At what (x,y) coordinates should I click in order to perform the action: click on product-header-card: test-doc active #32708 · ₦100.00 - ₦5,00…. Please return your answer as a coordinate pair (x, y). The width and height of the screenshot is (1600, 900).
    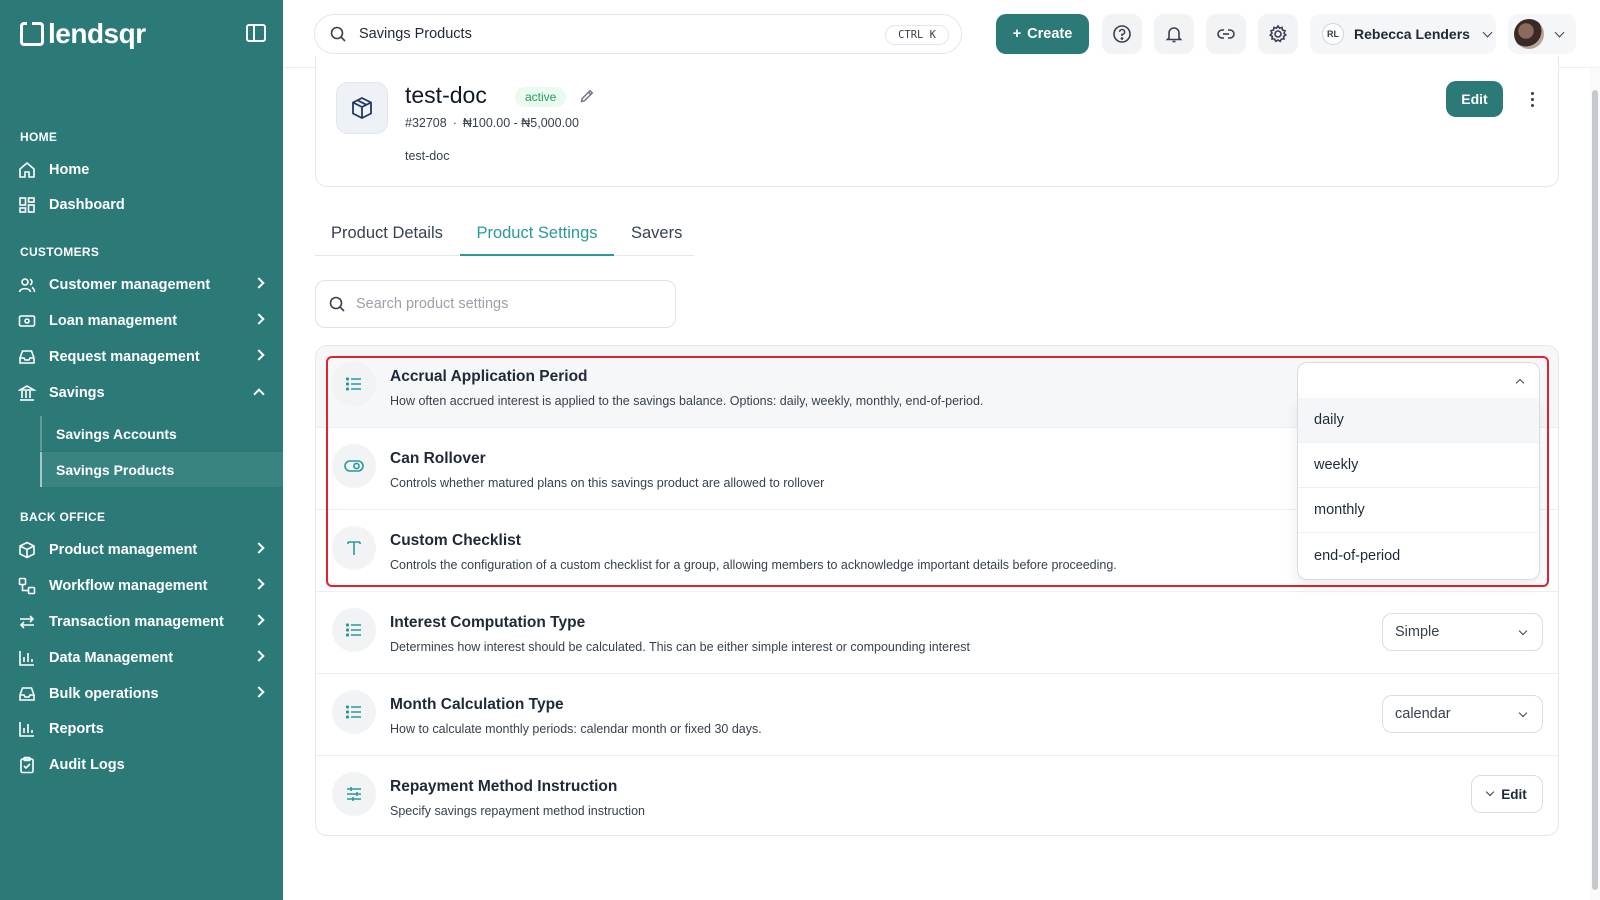
    Looking at the image, I should click on (937, 121).